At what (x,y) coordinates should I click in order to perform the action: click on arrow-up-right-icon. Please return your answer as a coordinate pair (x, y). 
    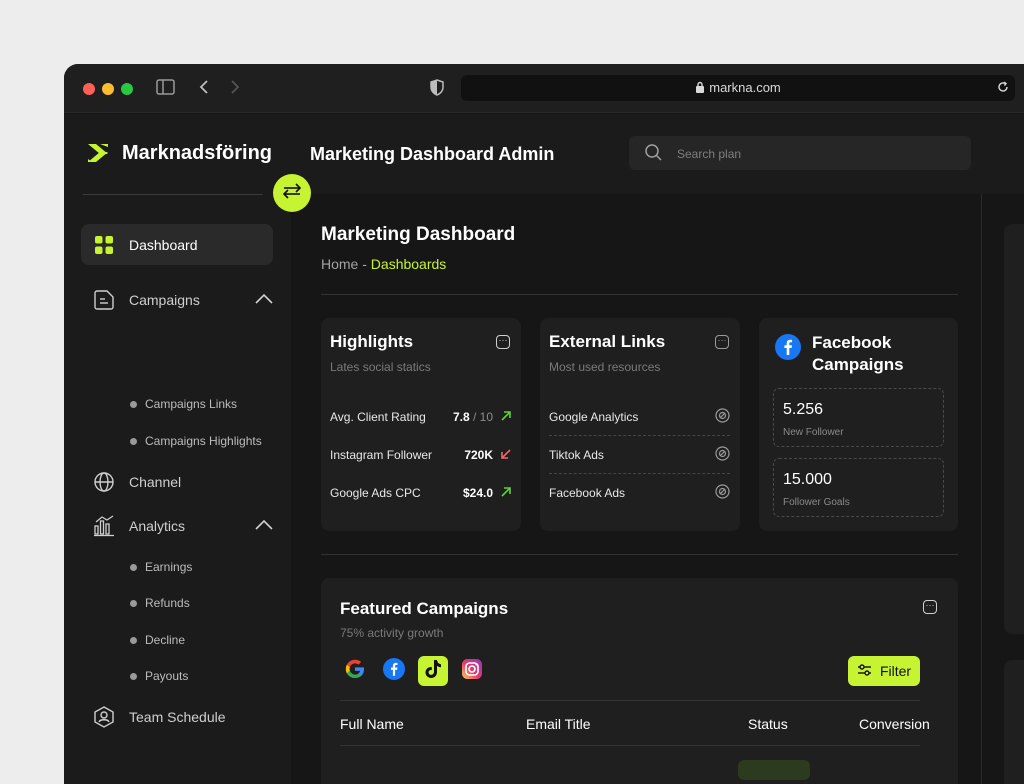
    Looking at the image, I should click on (506, 493).